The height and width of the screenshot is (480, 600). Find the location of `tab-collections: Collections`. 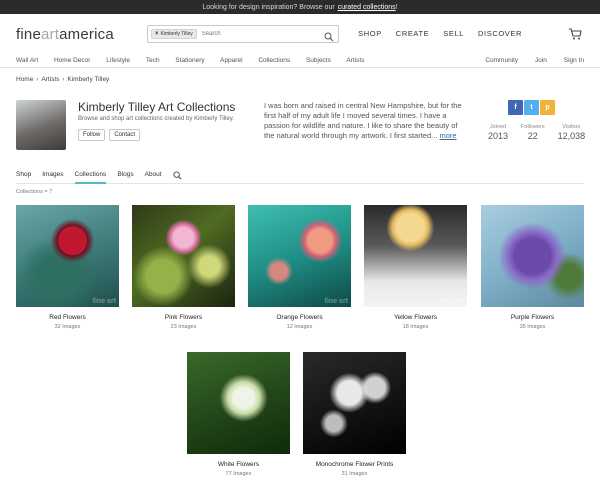

tab-collections: Collections is located at coordinates (90, 176).